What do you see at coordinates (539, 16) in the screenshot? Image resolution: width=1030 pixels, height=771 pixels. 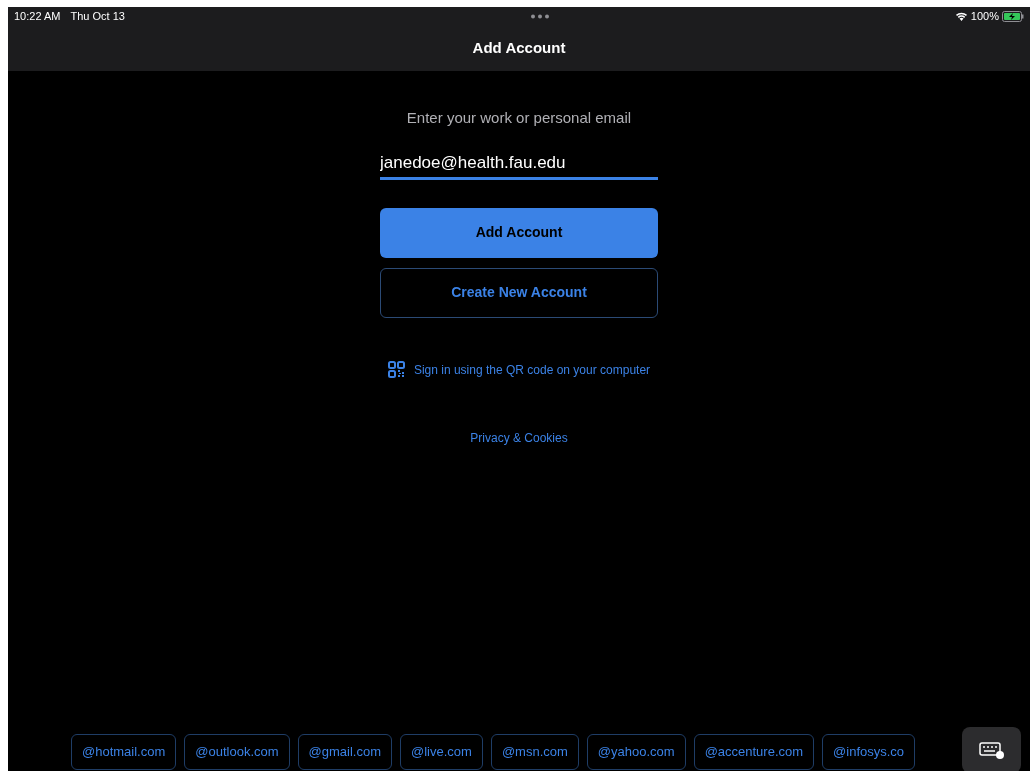 I see `more-dots-icon` at bounding box center [539, 16].